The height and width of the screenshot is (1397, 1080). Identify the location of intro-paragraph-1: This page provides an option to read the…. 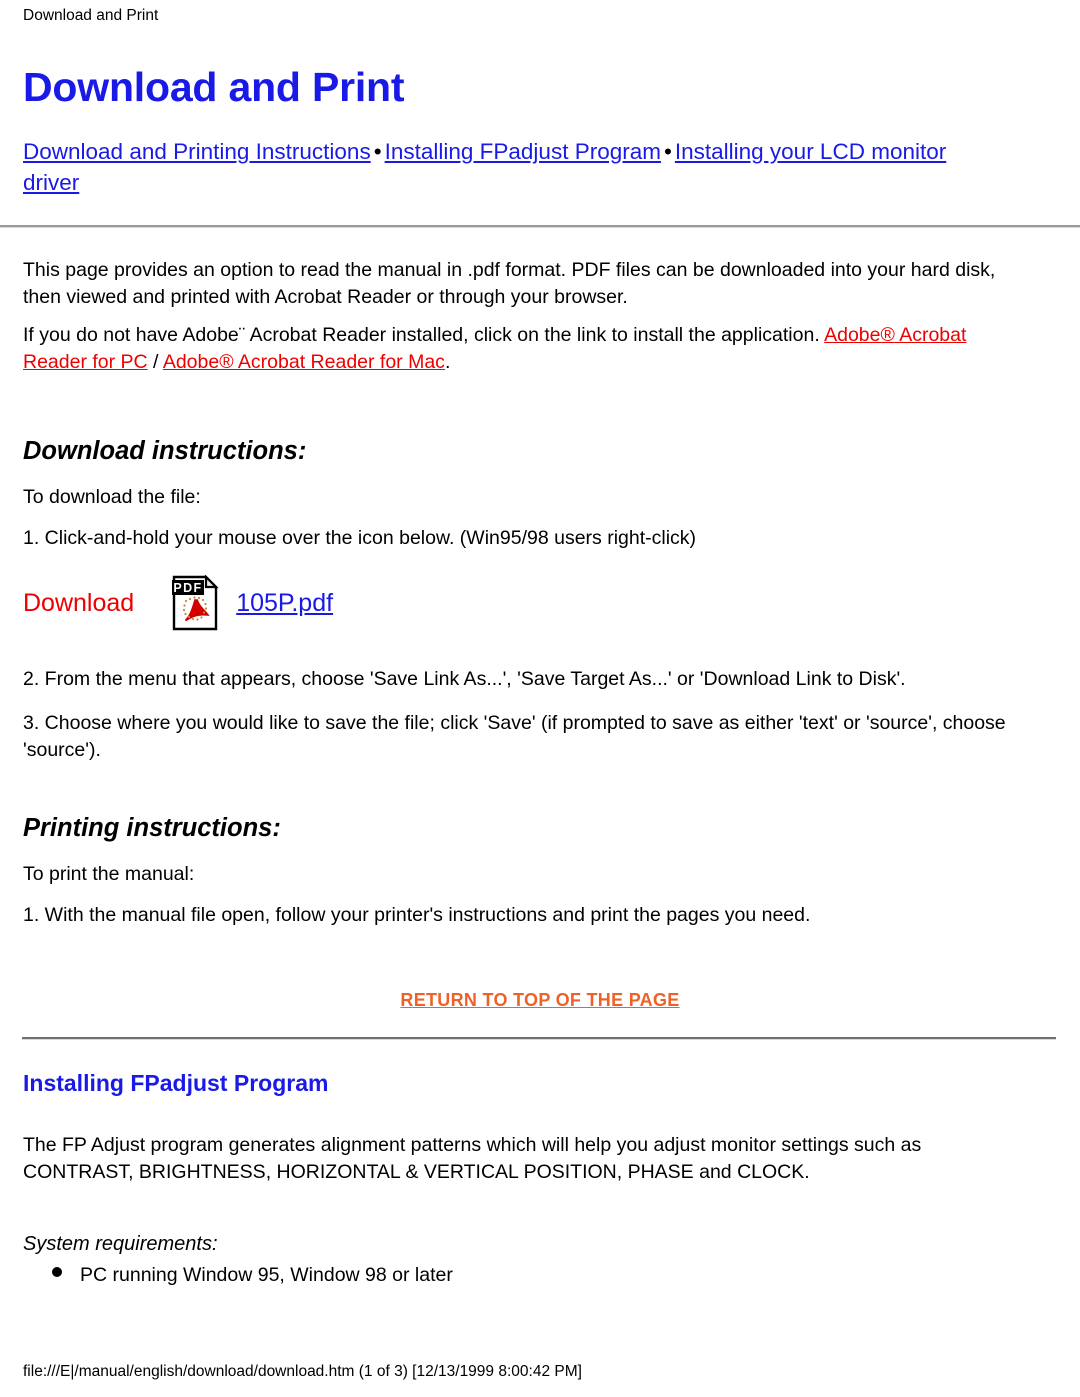
(509, 283).